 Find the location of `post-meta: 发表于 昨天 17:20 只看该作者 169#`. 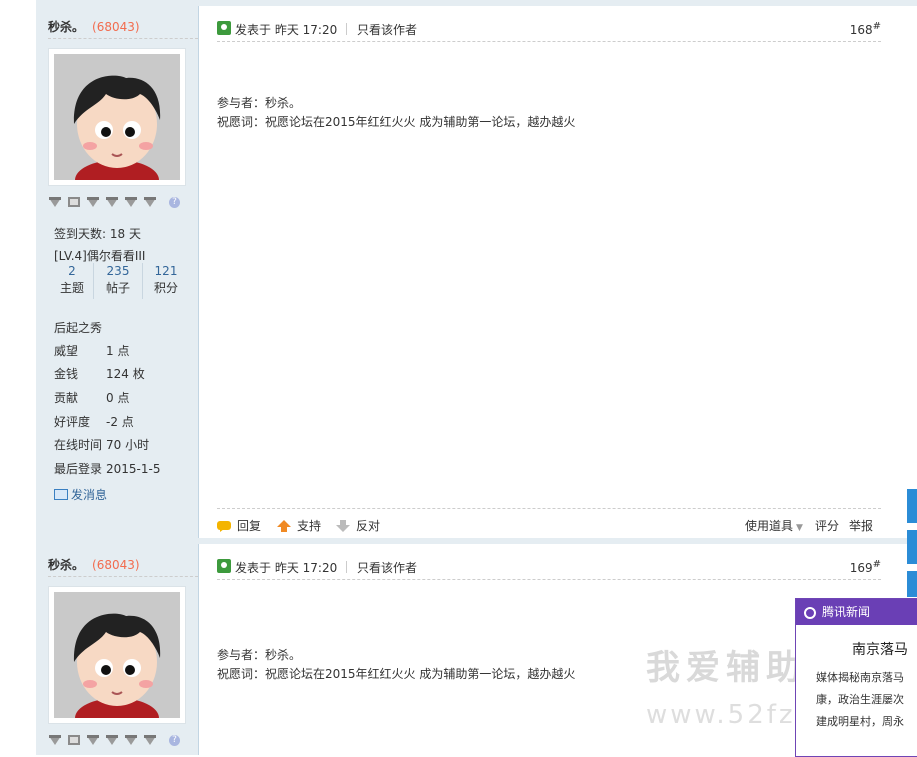

post-meta: 发表于 昨天 17:20 只看该作者 169# is located at coordinates (549, 568).